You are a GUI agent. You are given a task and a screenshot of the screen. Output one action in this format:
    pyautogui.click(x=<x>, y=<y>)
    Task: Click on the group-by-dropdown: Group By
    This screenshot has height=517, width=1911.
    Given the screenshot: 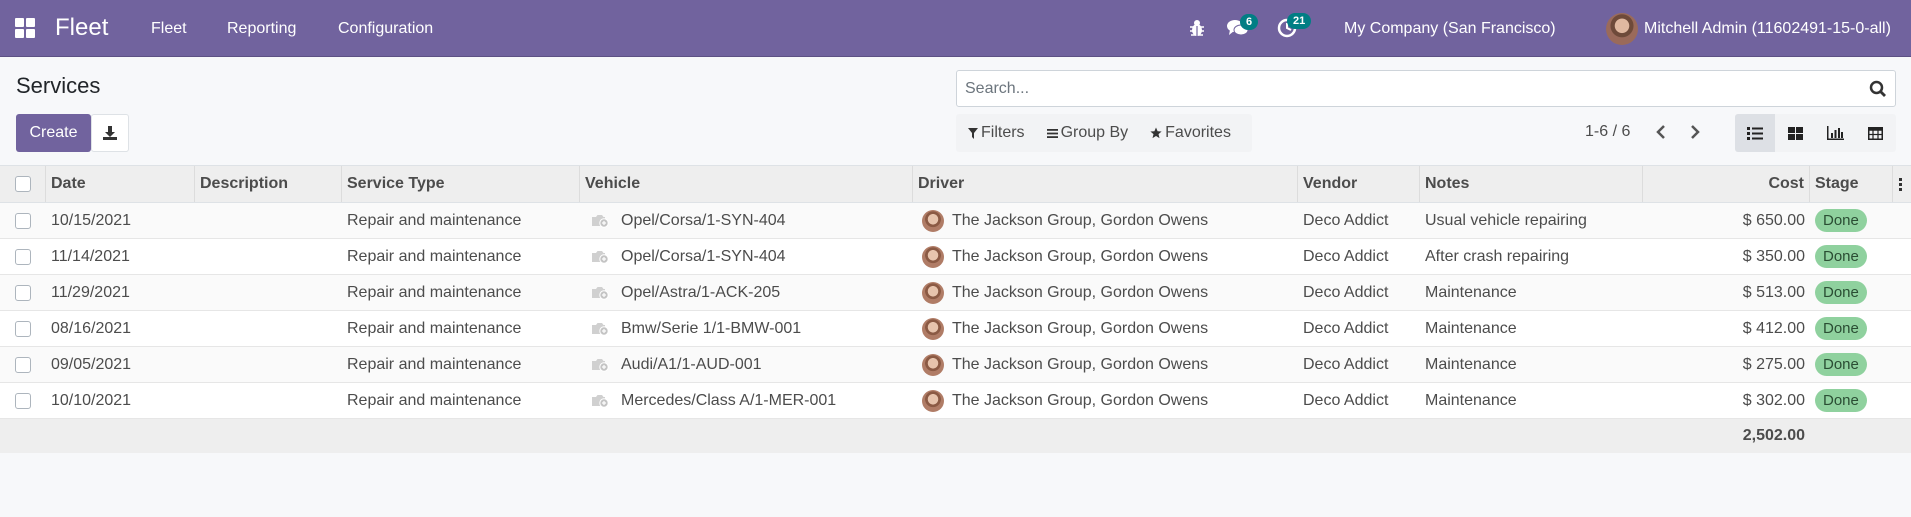 What is the action you would take?
    pyautogui.click(x=1087, y=133)
    